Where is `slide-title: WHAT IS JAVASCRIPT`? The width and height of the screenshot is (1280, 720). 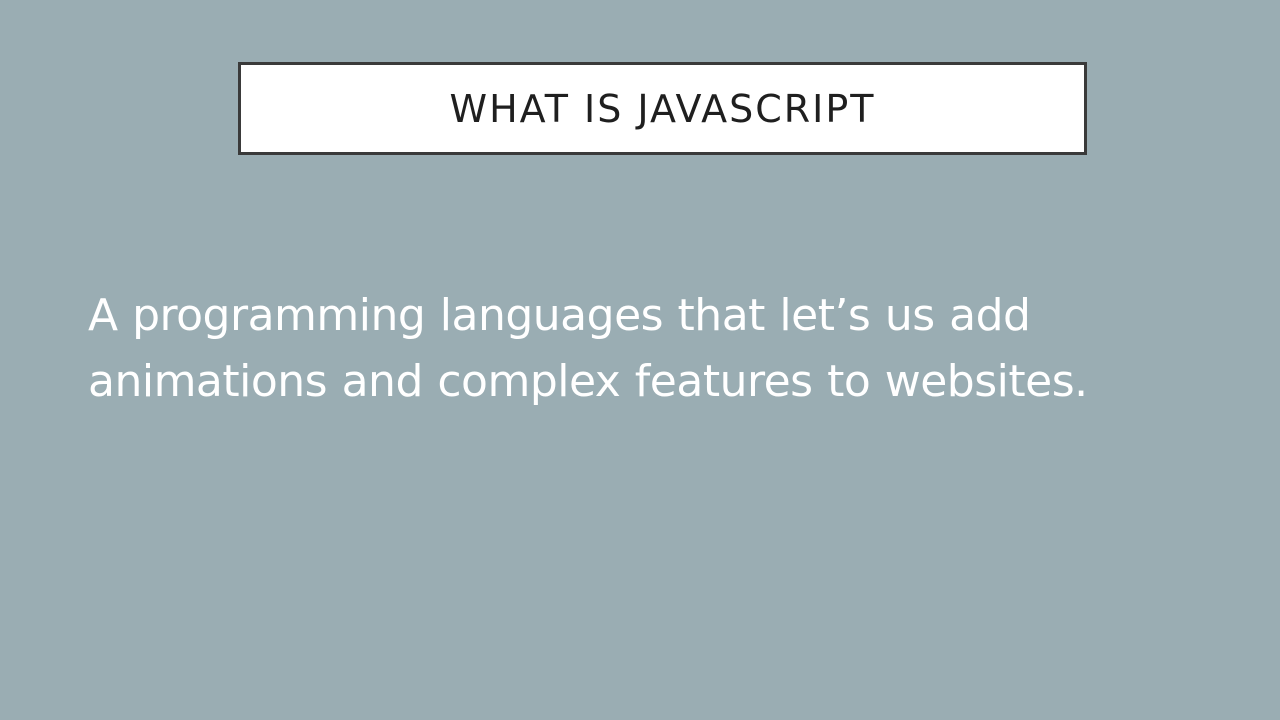
slide-title: WHAT IS JAVASCRIPT is located at coordinates (662, 108).